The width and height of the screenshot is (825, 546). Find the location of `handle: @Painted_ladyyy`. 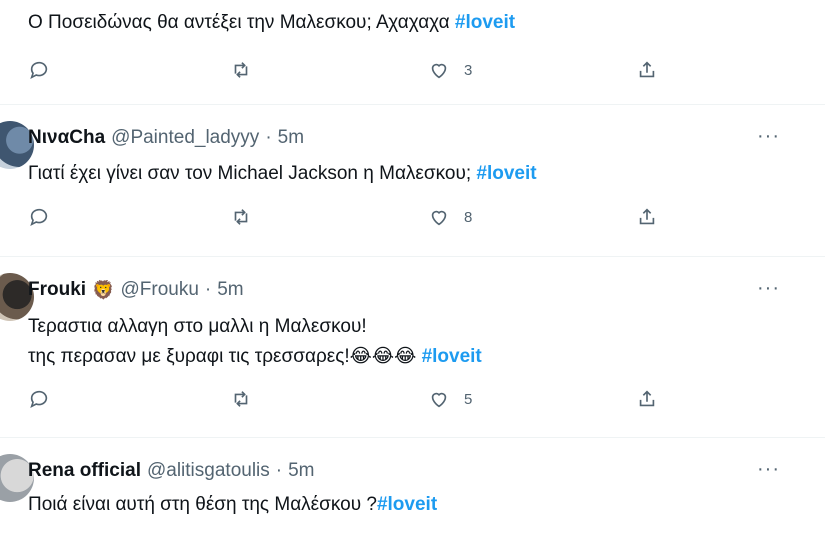

handle: @Painted_ladyyy is located at coordinates (185, 138).